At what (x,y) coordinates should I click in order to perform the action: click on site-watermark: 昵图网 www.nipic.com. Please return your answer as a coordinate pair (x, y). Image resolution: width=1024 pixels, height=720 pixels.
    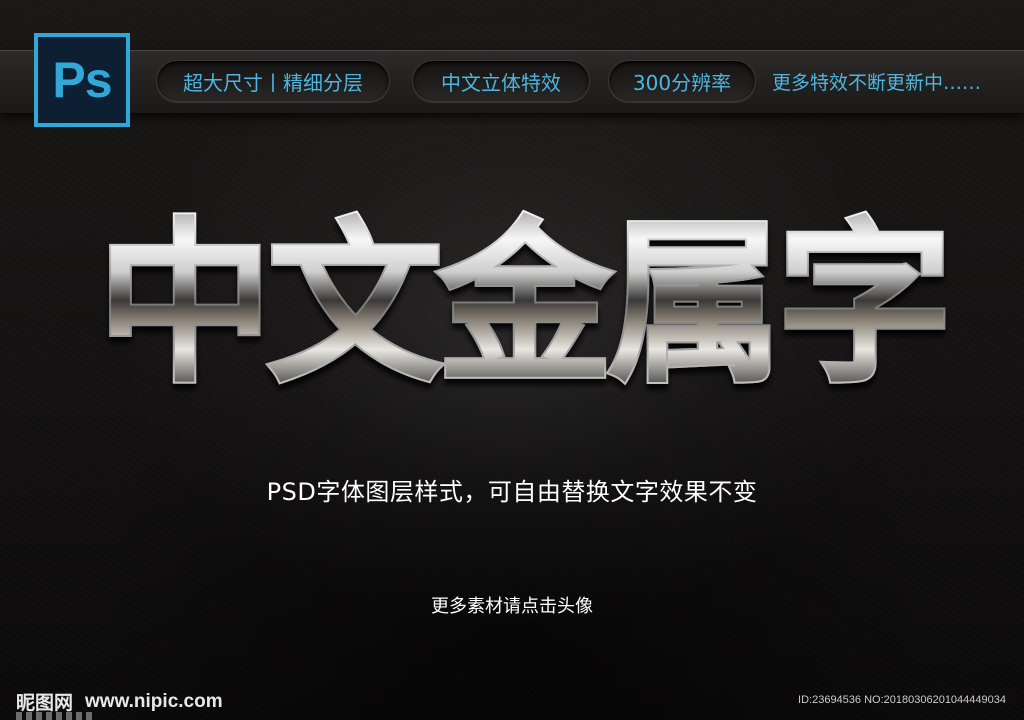
    Looking at the image, I should click on (119, 701).